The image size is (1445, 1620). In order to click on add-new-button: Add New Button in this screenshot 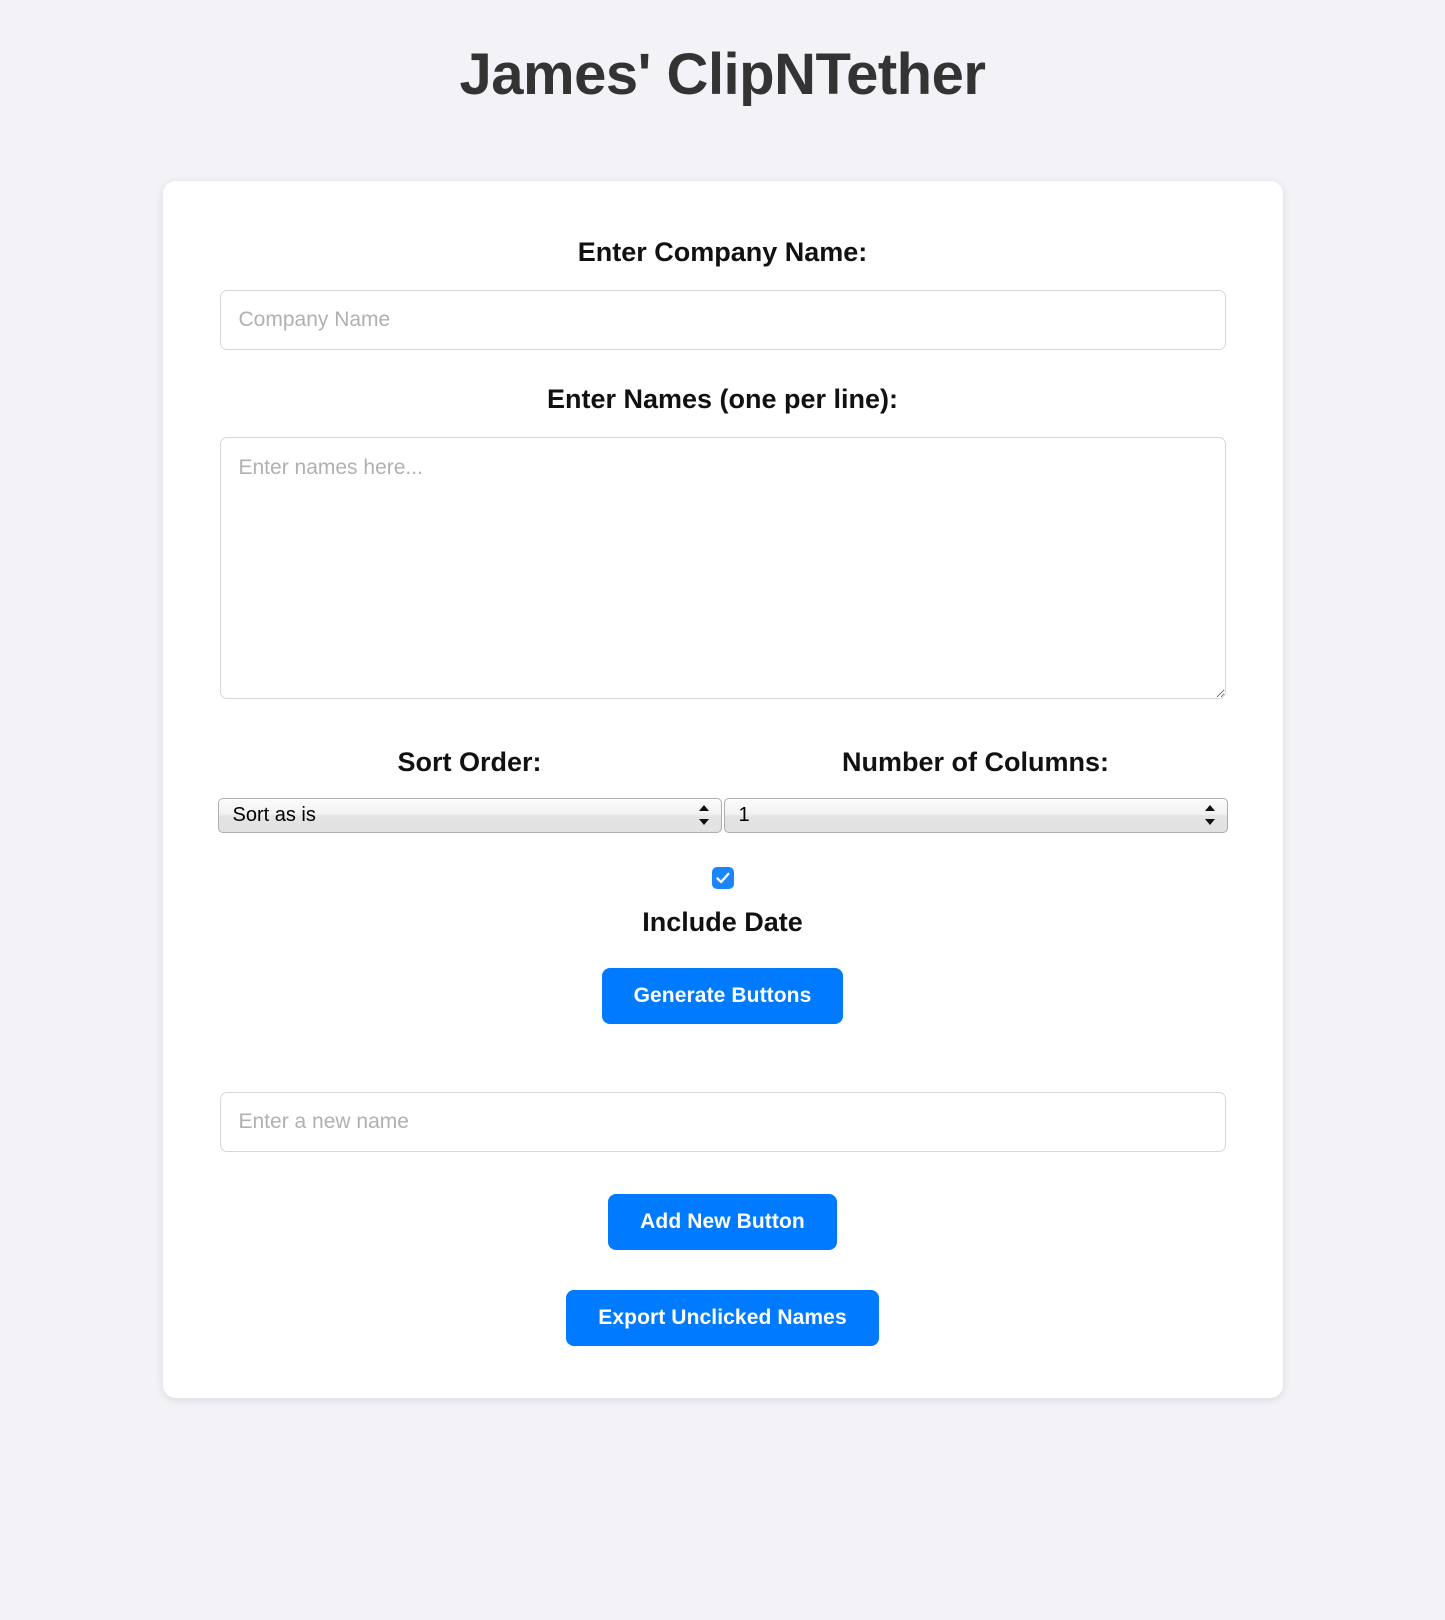, I will do `click(722, 1221)`.